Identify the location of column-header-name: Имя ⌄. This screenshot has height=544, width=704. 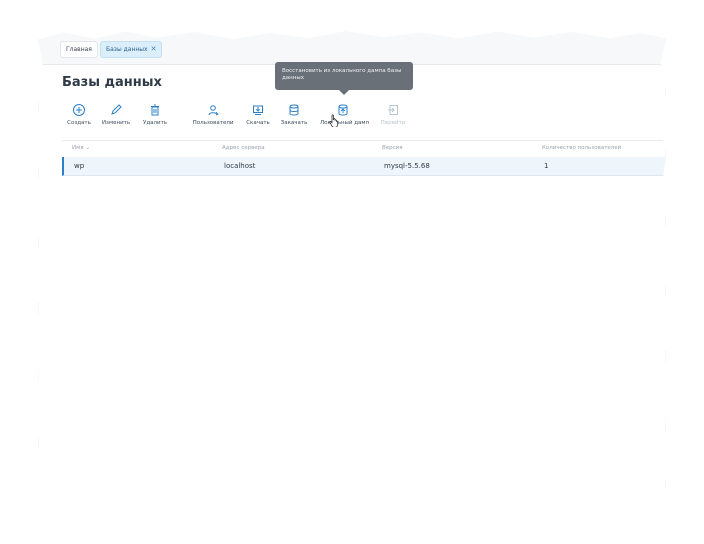
(81, 148).